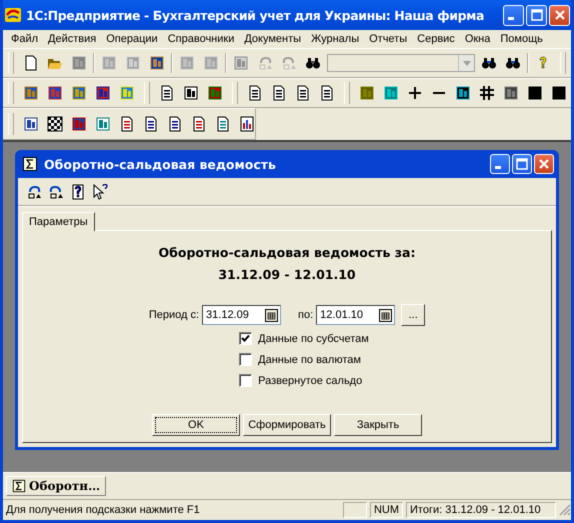 Image resolution: width=574 pixels, height=523 pixels. Describe the element at coordinates (160, 164) in the screenshot. I see `window-title: Оборотно-сальдовая ведомость` at that location.